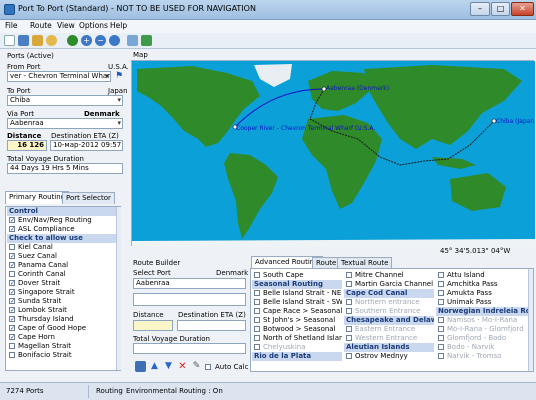 The height and width of the screenshot is (400, 536). What do you see at coordinates (93, 25) in the screenshot?
I see `menu-options: Options` at bounding box center [93, 25].